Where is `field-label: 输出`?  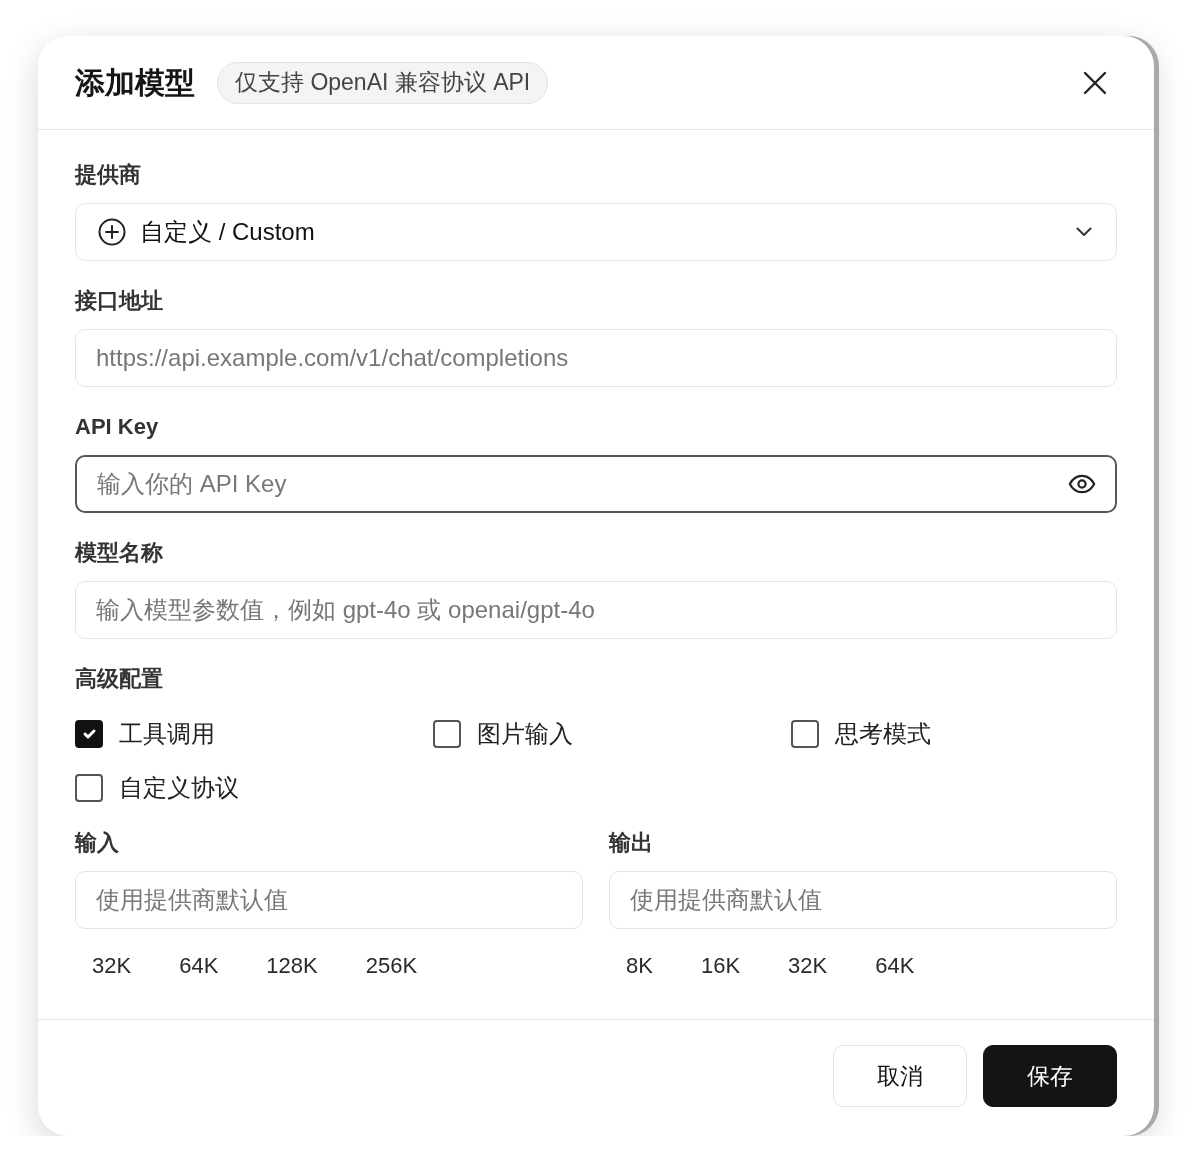 field-label: 输出 is located at coordinates (631, 843).